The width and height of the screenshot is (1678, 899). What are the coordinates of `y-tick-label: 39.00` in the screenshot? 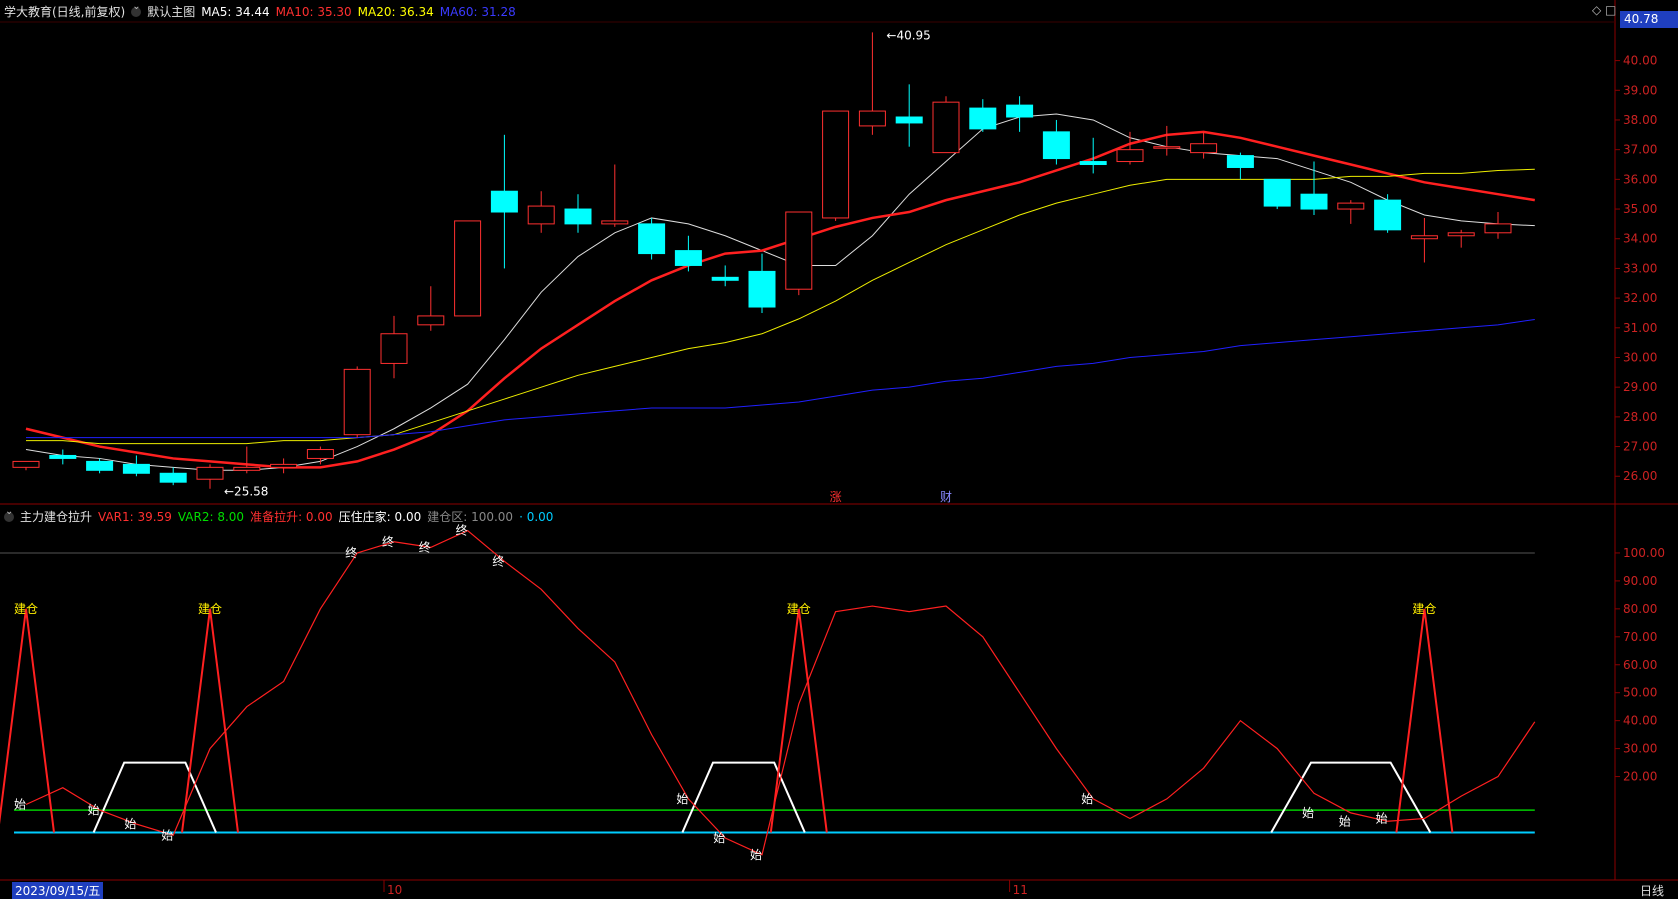 It's located at (1640, 90).